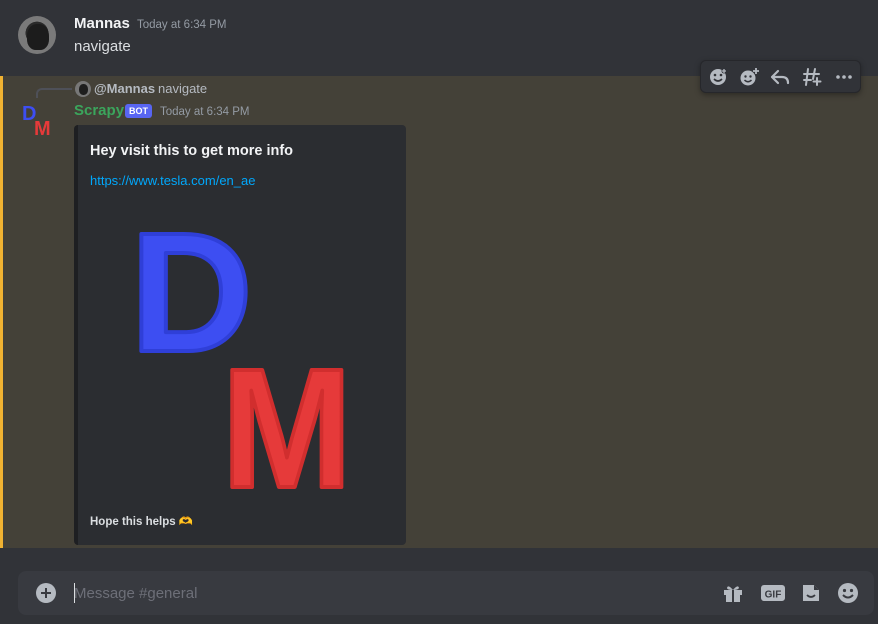 This screenshot has width=878, height=624. What do you see at coordinates (733, 593) in the screenshot?
I see `gift-icon` at bounding box center [733, 593].